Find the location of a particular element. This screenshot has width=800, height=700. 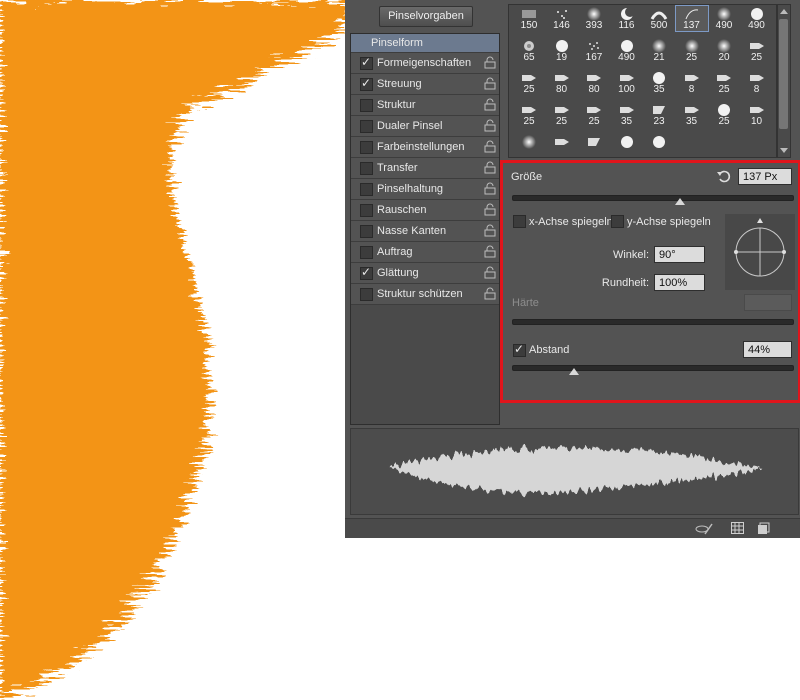

brush-tip-cell: 167 is located at coordinates (594, 50).